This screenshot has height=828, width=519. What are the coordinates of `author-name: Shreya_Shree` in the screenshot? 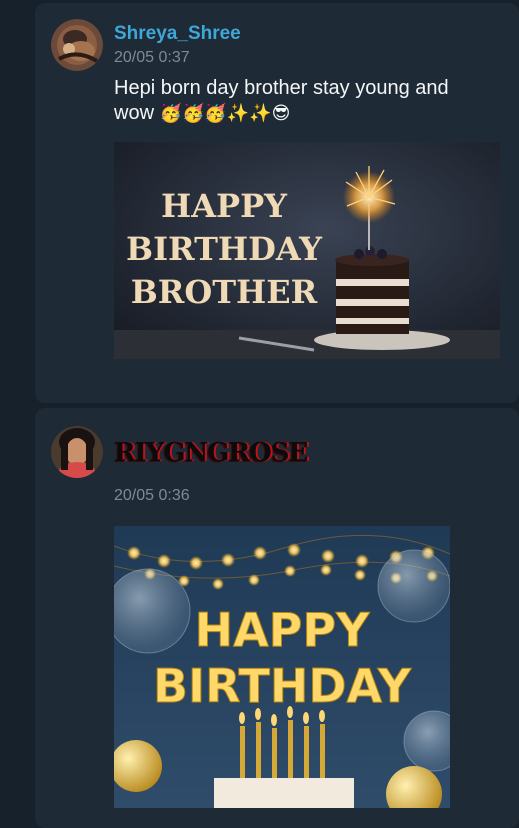 It's located at (177, 34).